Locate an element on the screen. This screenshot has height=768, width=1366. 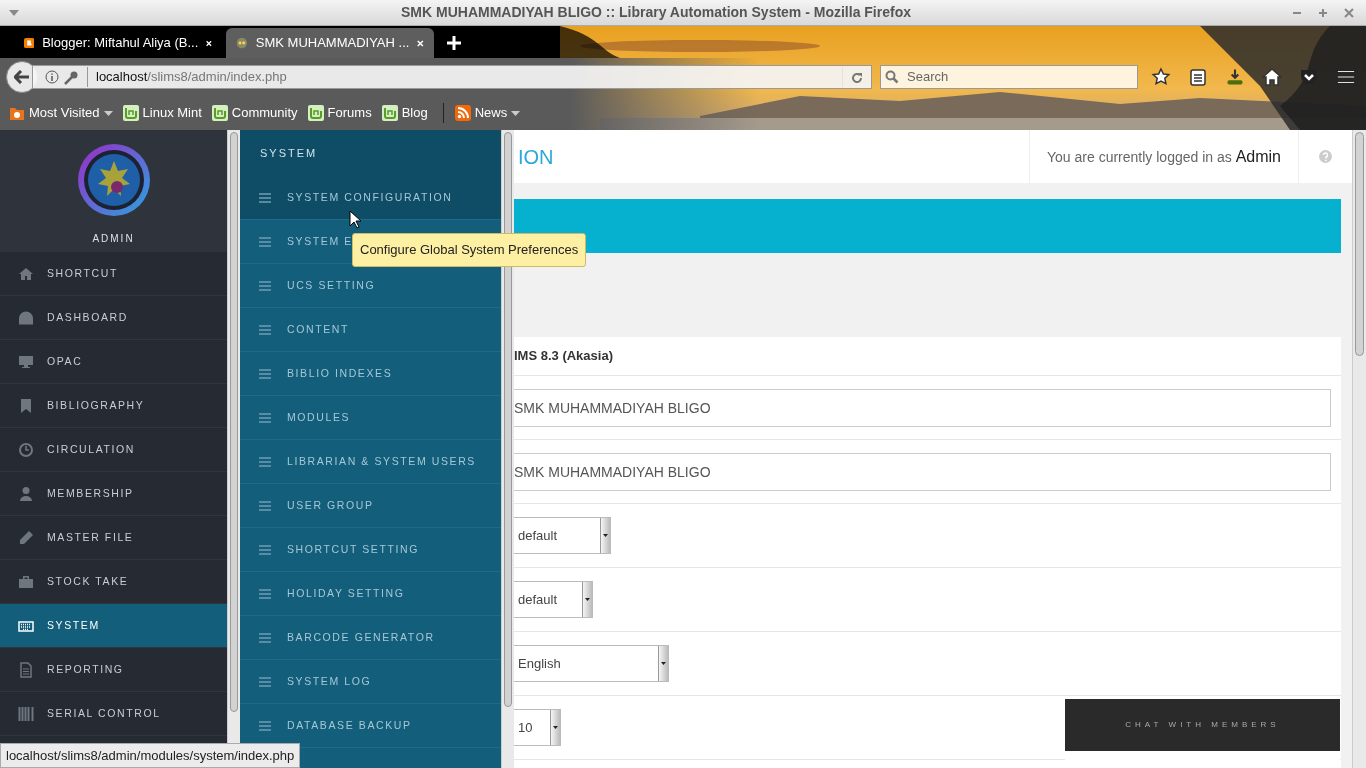
tooltip: Configure Global System Preferences is located at coordinates (469, 250).